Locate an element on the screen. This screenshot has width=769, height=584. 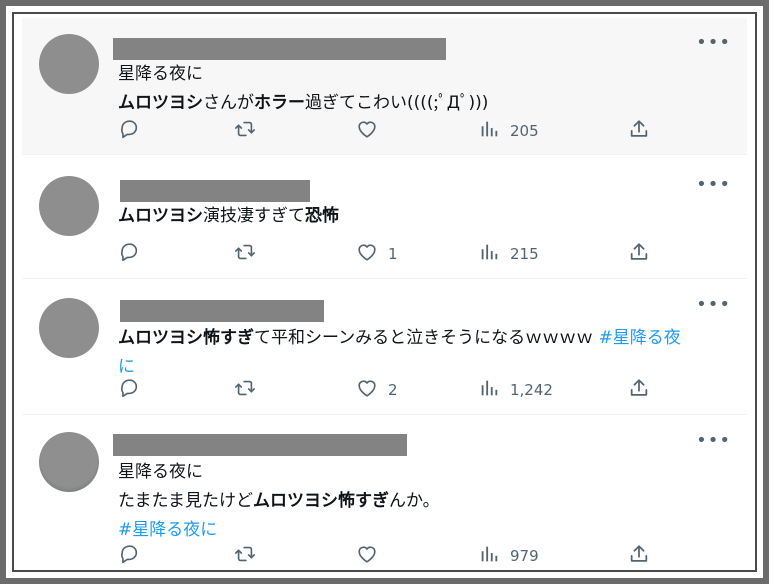
views-button: 1,242 is located at coordinates (515, 390).